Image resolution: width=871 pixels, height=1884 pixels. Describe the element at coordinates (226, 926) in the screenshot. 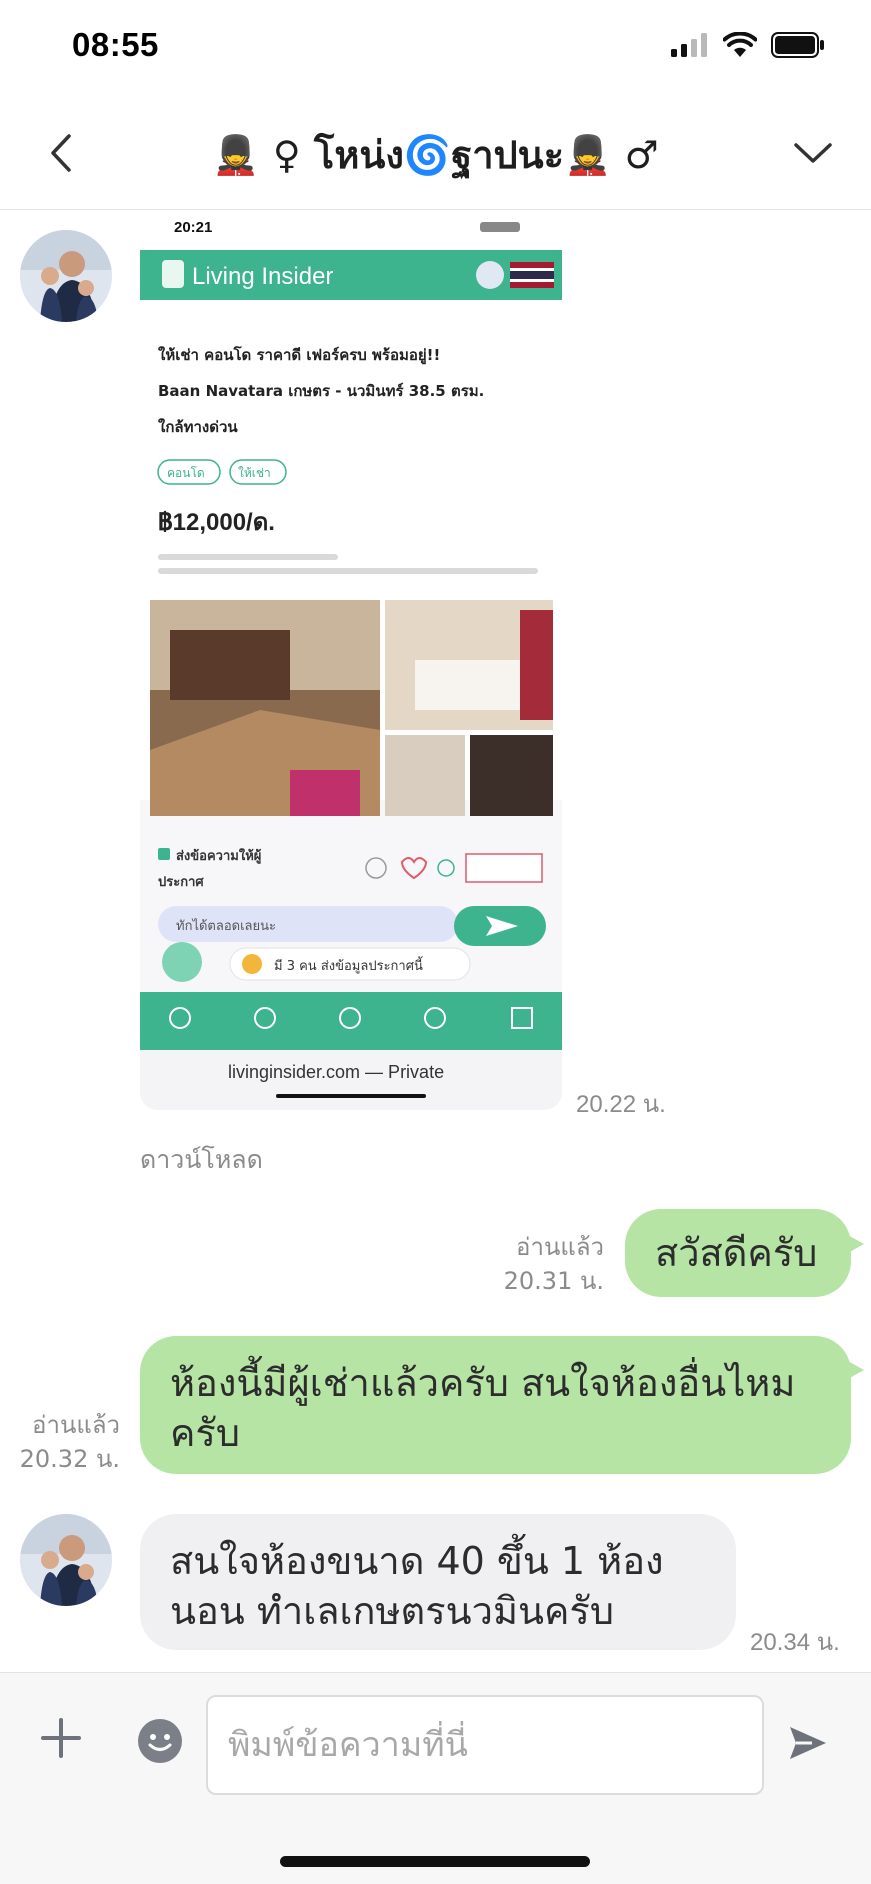

I see `svg-text: ทักได้ตลอดเลยนะ` at that location.